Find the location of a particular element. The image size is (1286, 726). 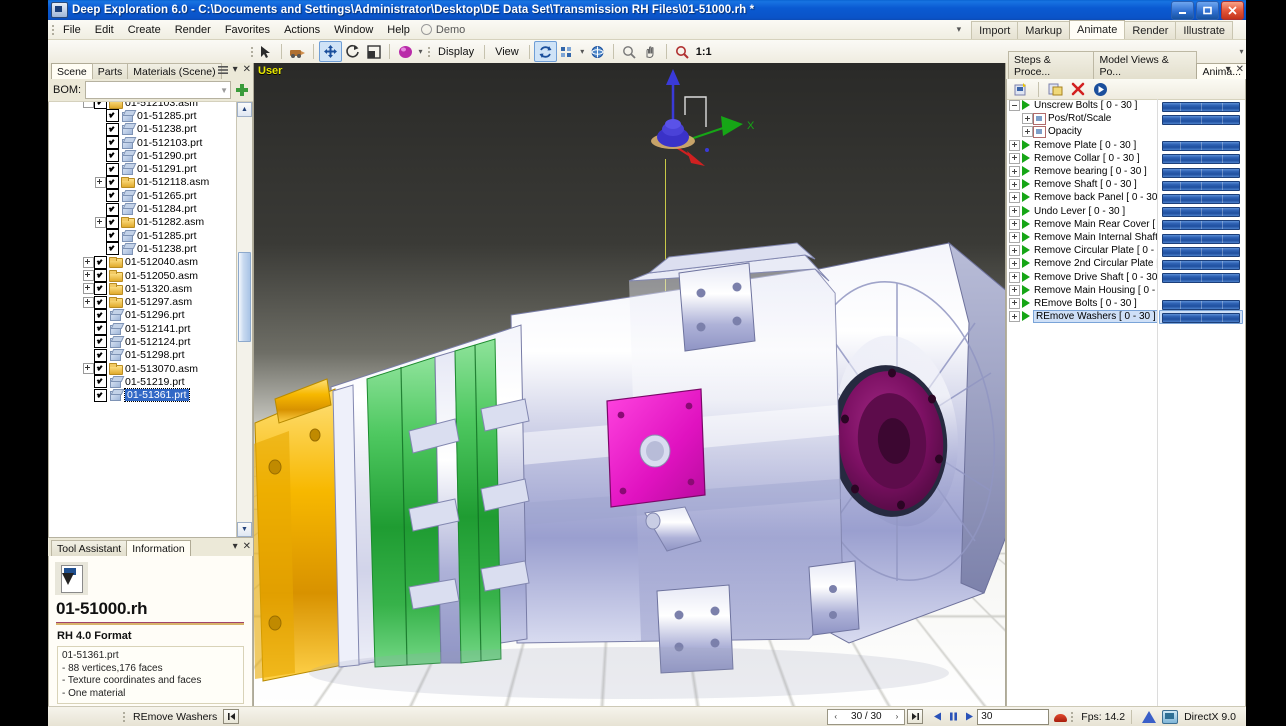

bom-select: ▼ is located at coordinates (158, 90).